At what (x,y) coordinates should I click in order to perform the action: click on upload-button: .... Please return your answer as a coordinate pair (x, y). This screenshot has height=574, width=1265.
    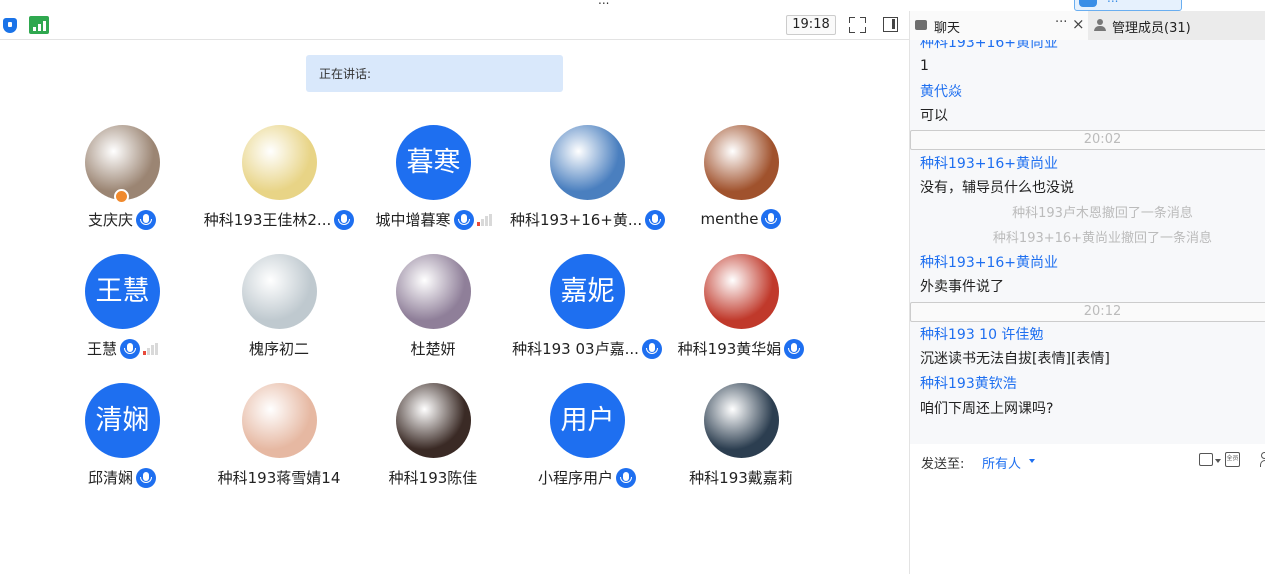
    Looking at the image, I should click on (1128, 5).